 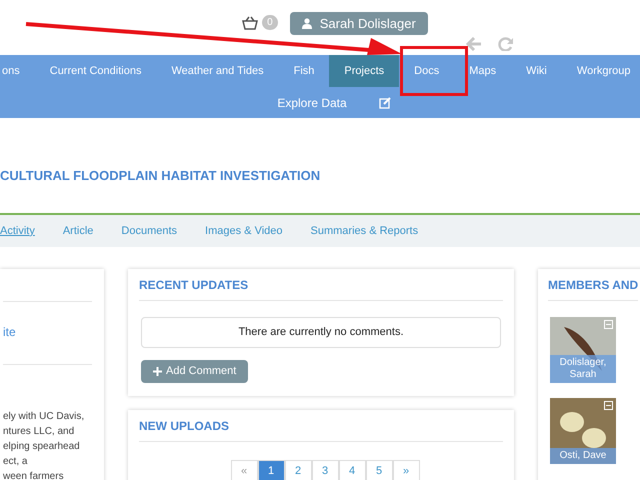 What do you see at coordinates (325, 470) in the screenshot?
I see `page-link: 3` at bounding box center [325, 470].